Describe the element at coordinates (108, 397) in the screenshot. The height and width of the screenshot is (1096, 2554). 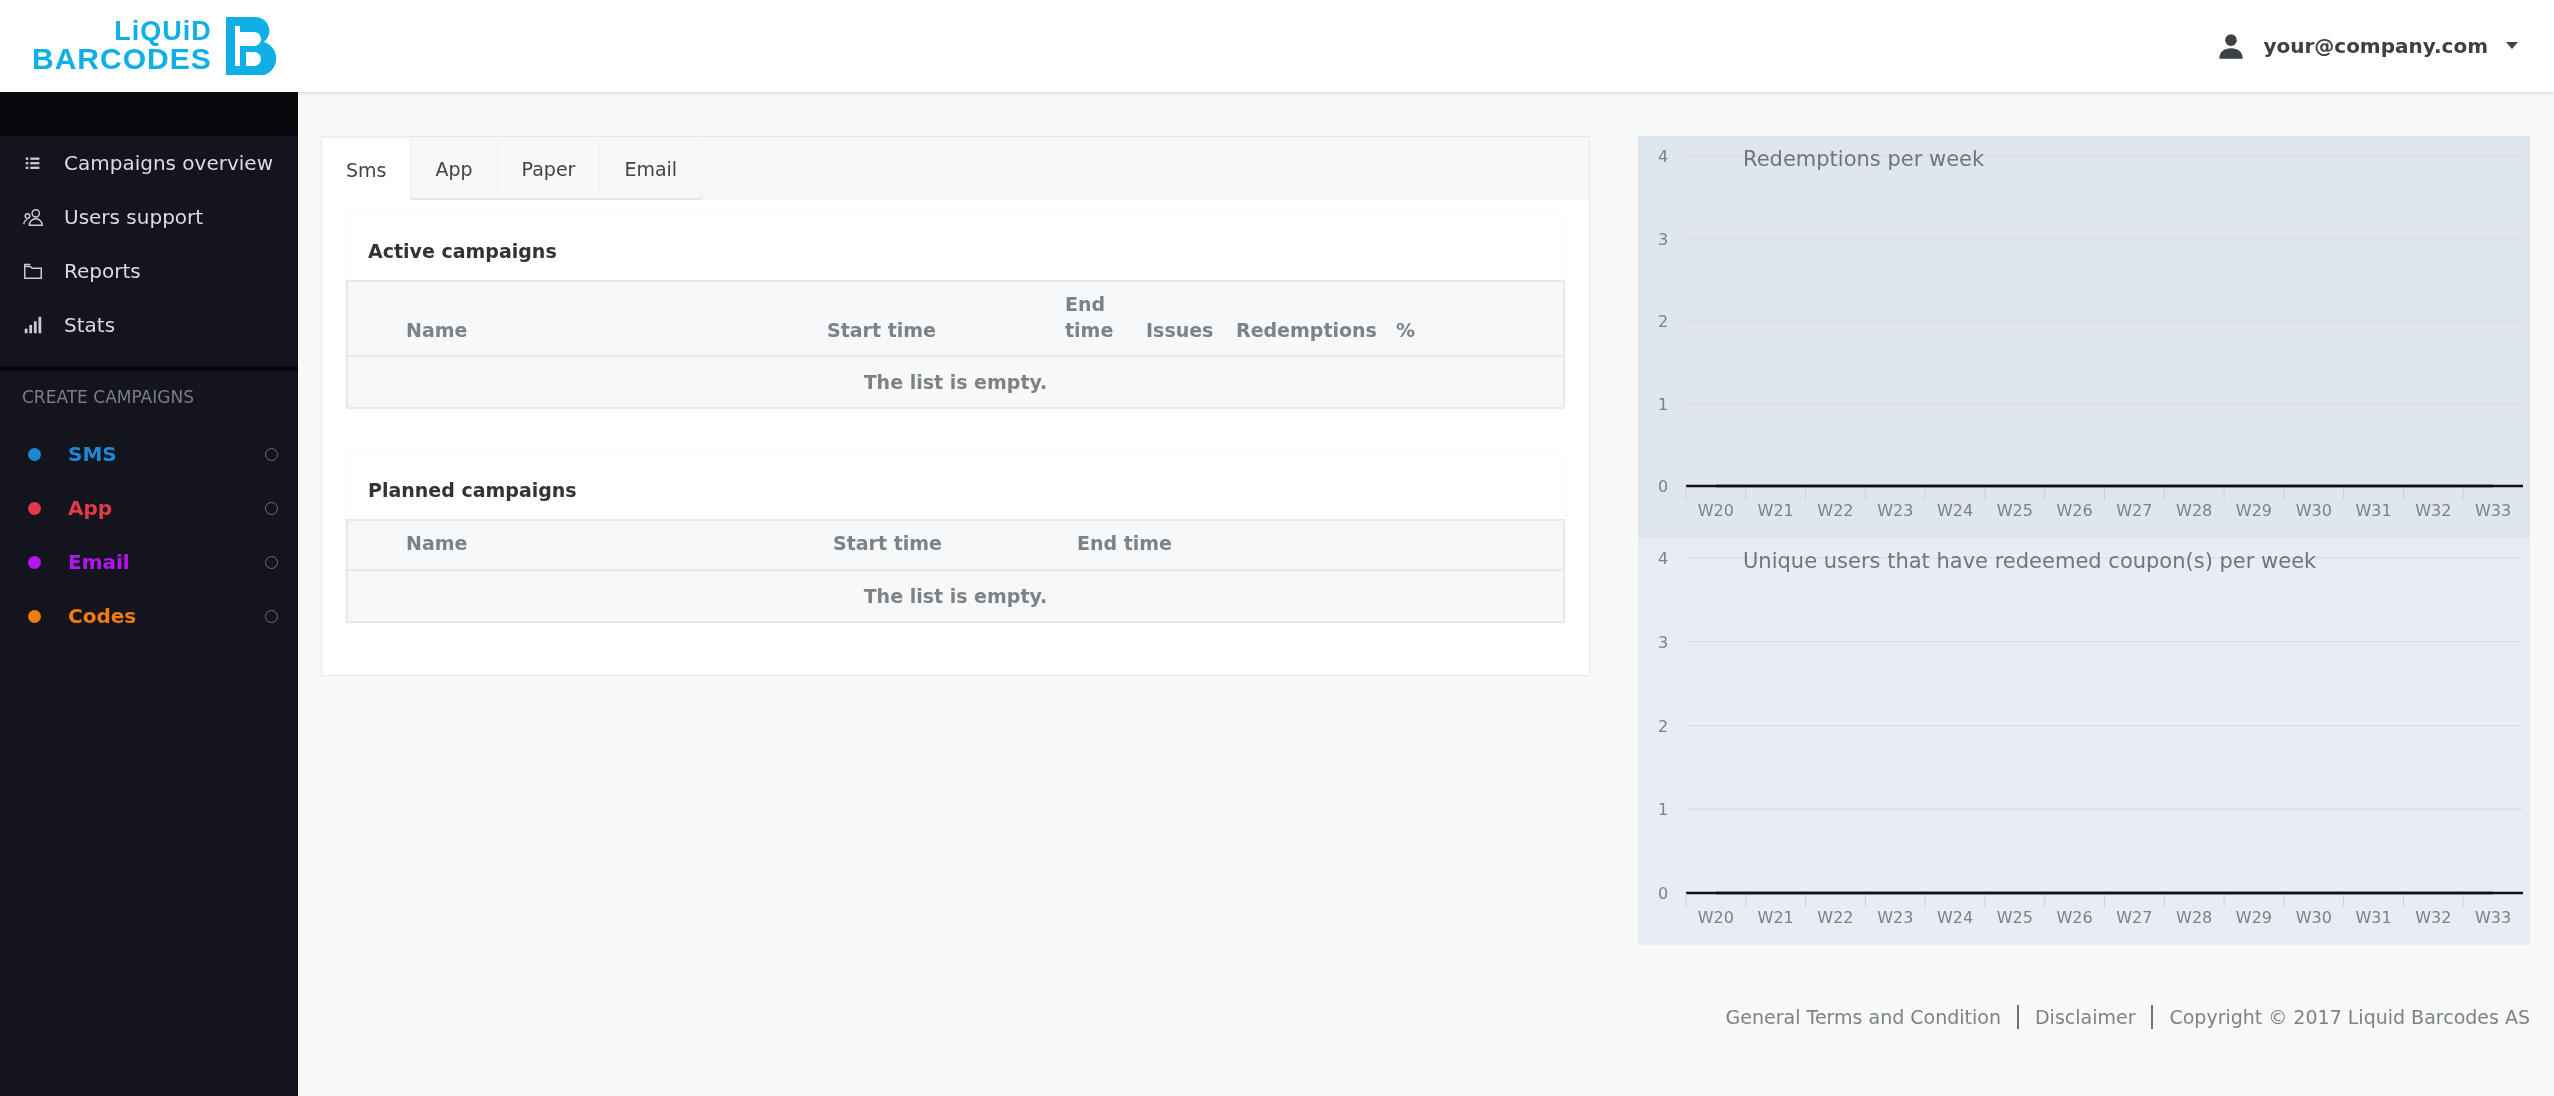
I see `section-title: CREATE CAMPAIGNS` at that location.